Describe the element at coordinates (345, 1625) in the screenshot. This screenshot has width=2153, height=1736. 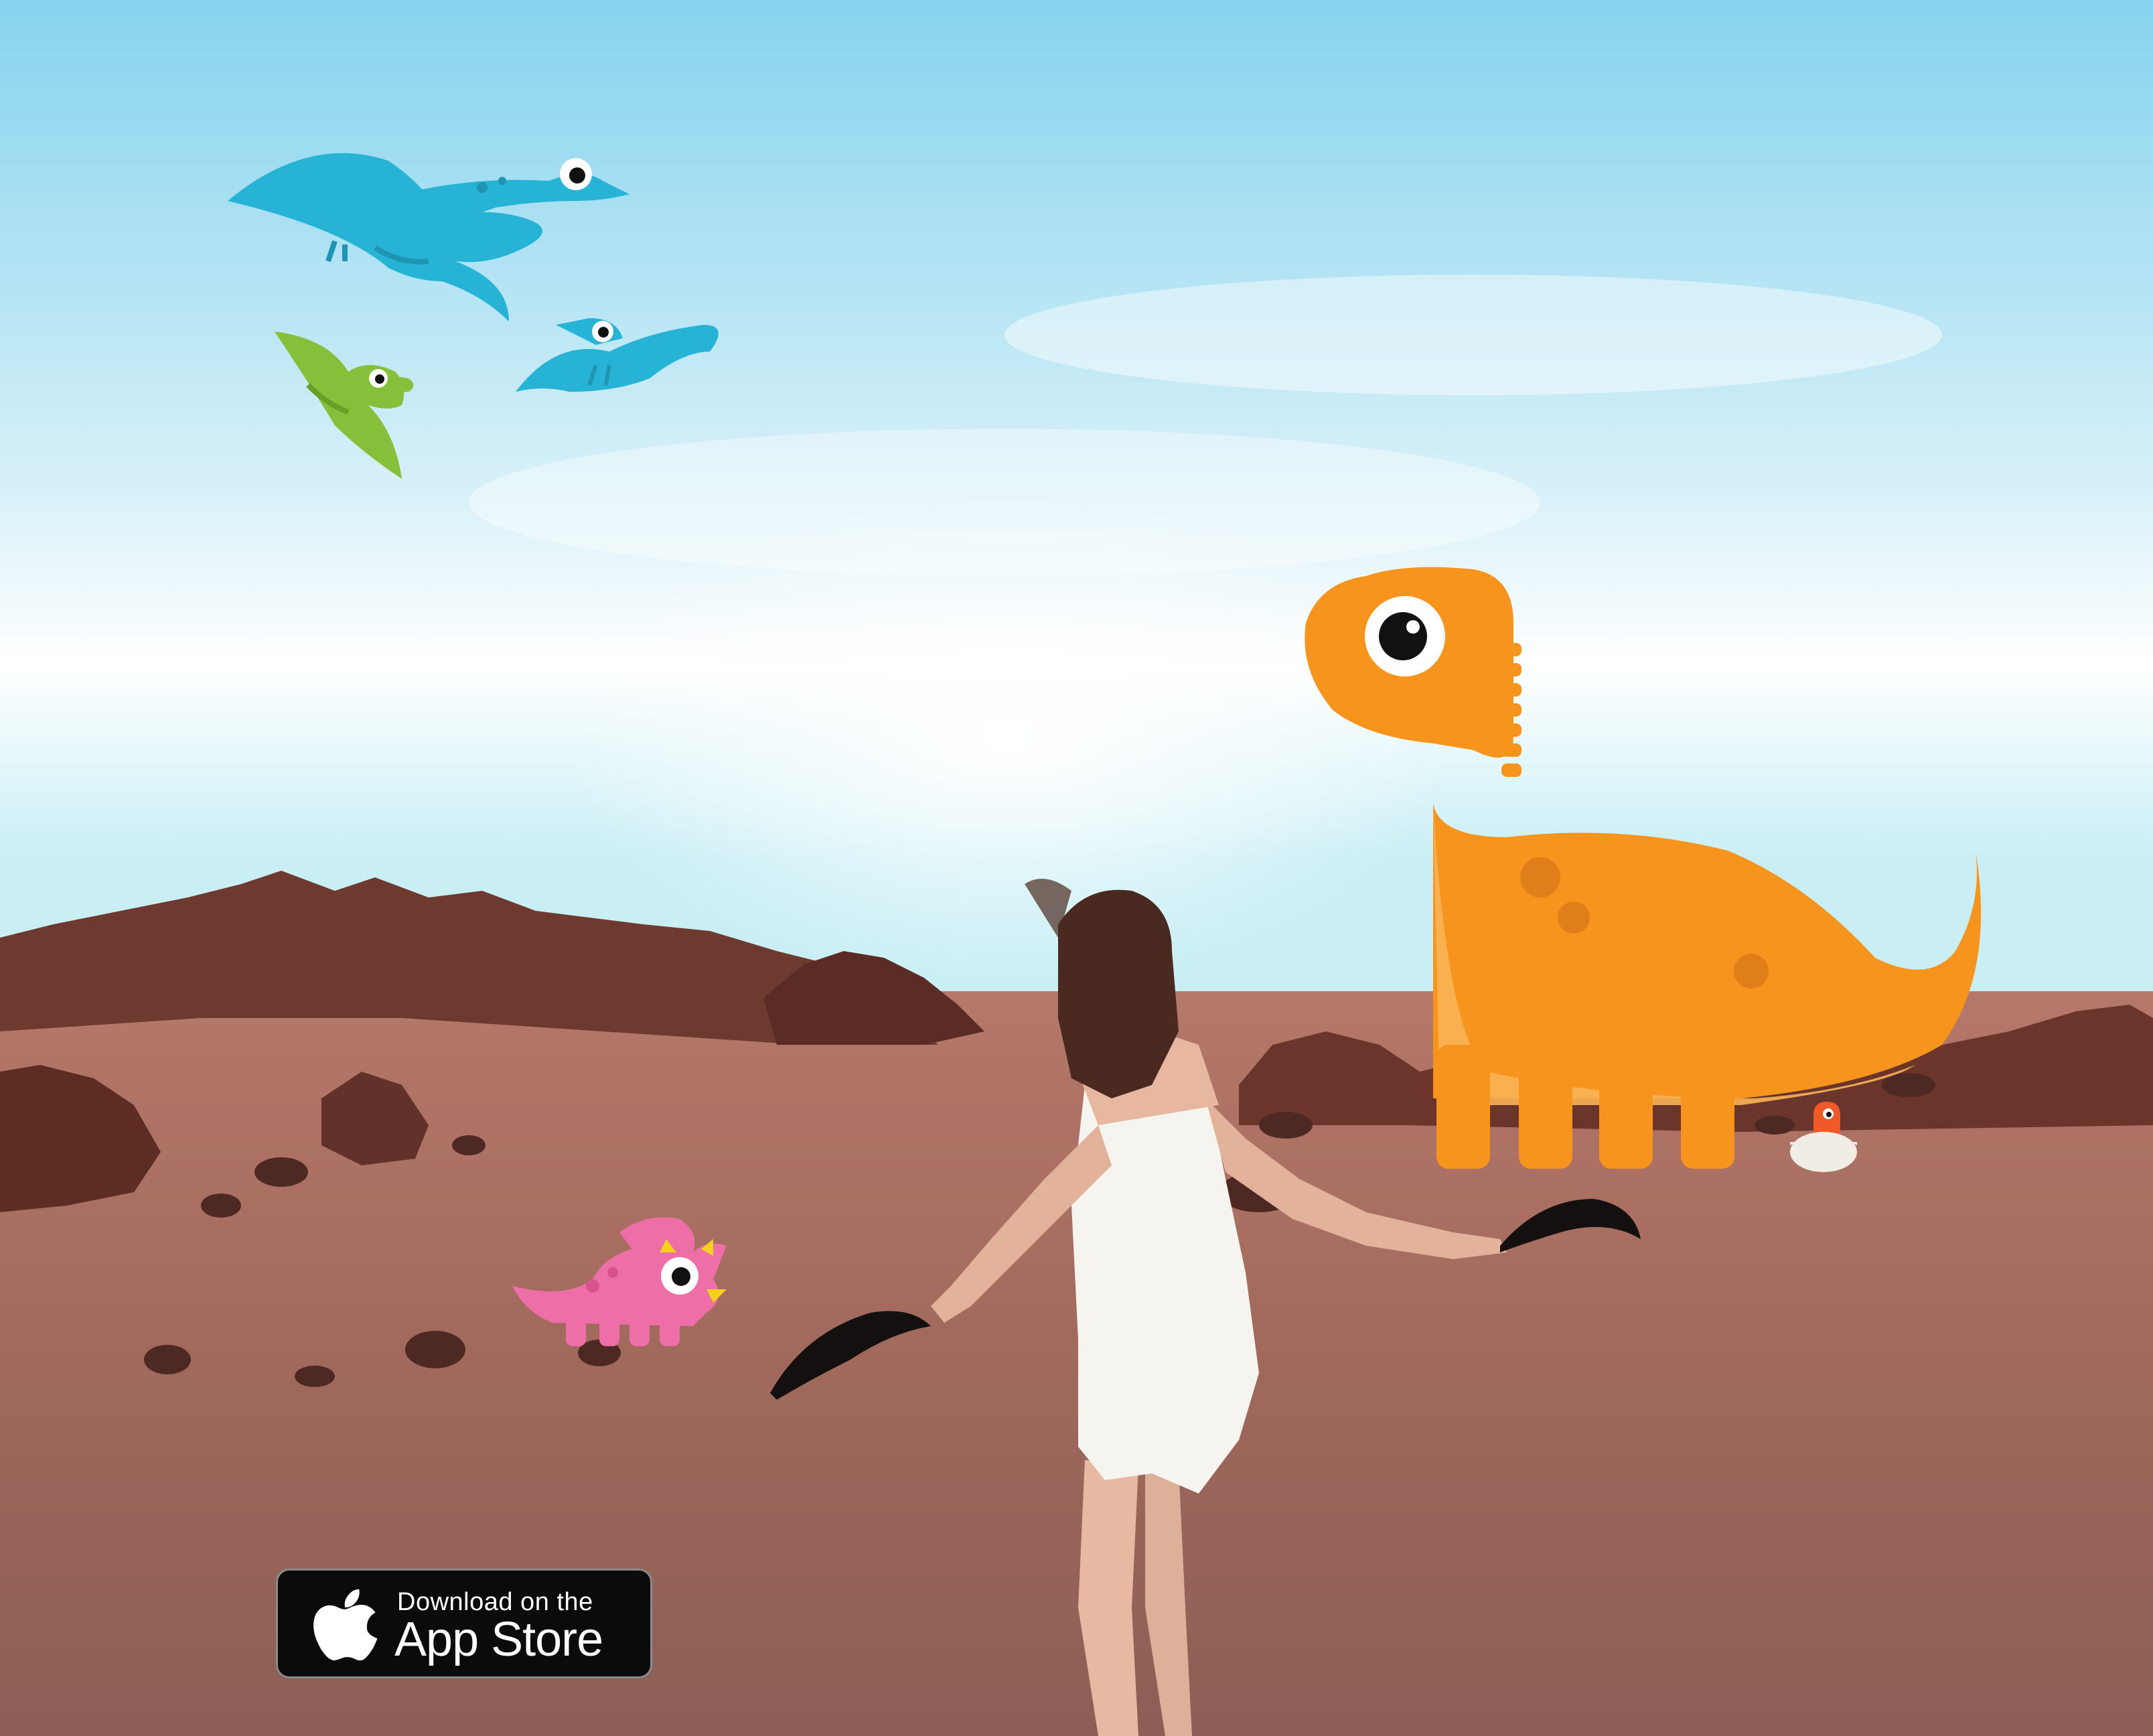
I see `apple-icon` at that location.